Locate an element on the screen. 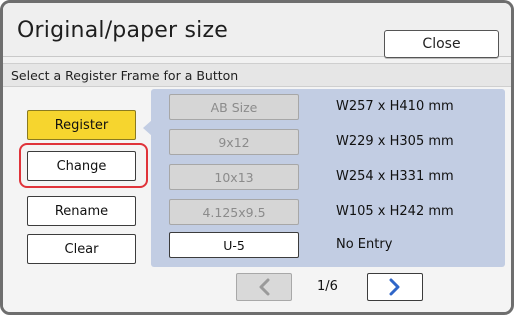  panel-pointer is located at coordinates (147, 128).